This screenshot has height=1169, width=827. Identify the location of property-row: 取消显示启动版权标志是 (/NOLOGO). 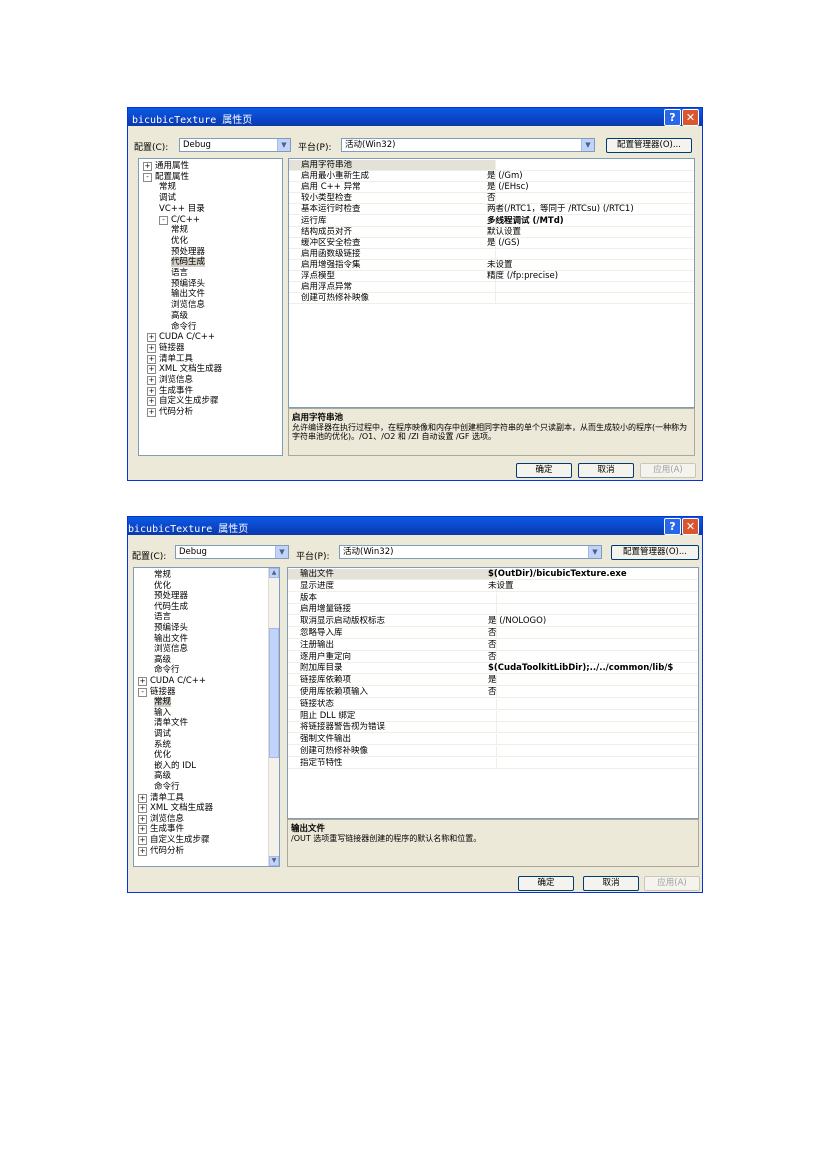
(493, 622).